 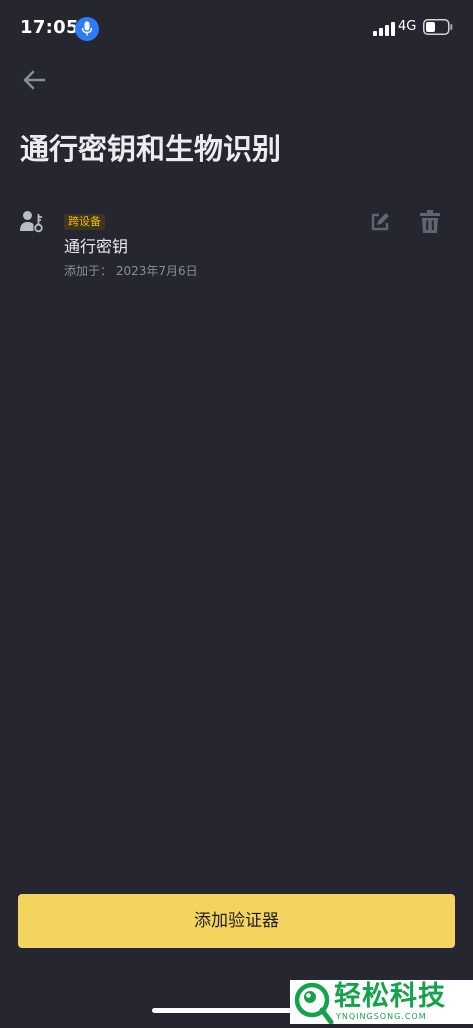 What do you see at coordinates (384, 30) in the screenshot?
I see `signal-icon` at bounding box center [384, 30].